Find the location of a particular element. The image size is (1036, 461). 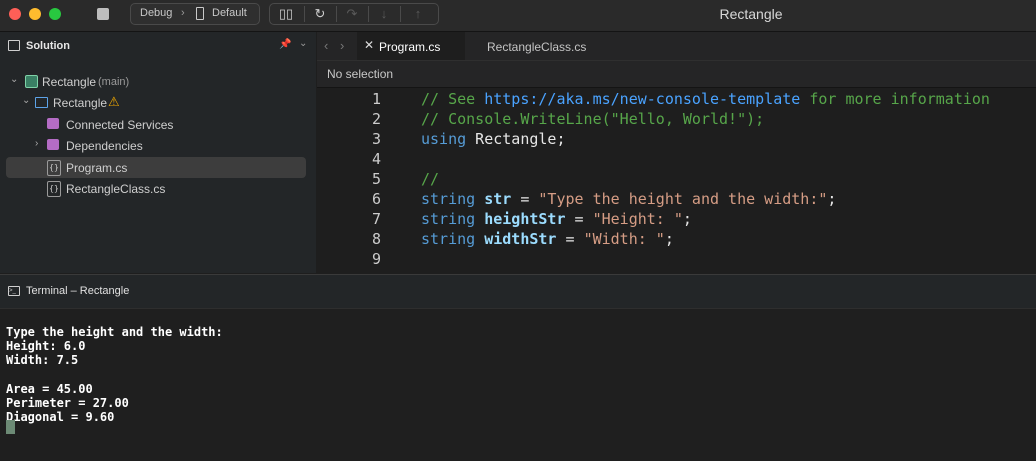

code-link: https://aka.ms/new-console-template is located at coordinates (642, 99).